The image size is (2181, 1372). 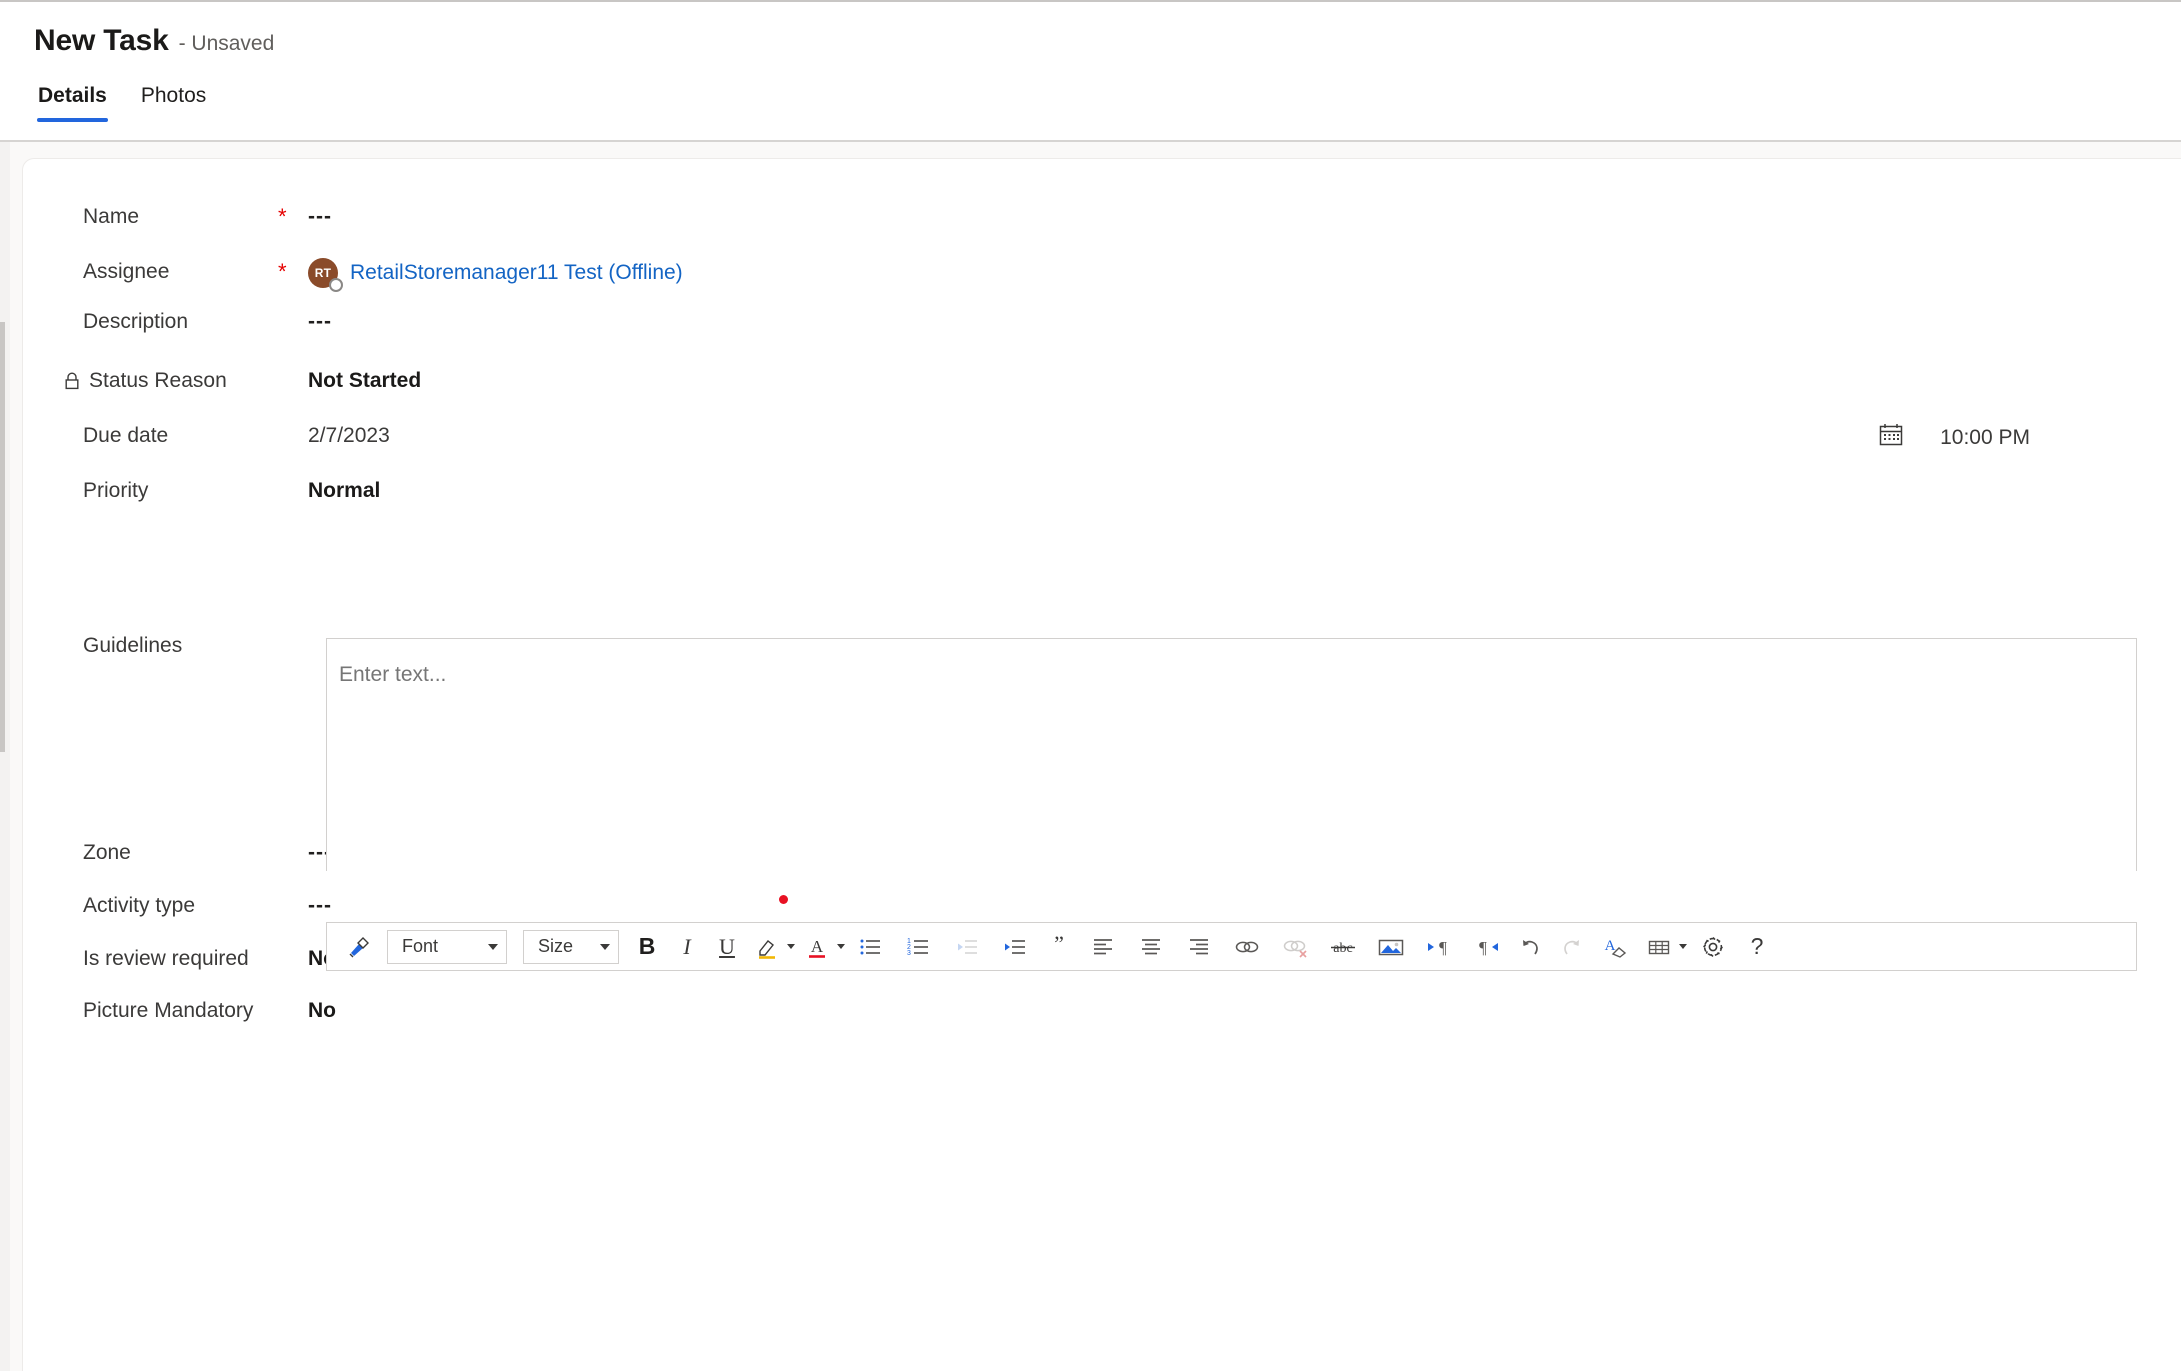 I want to click on chevron-down-icon-highlight, so click(x=791, y=946).